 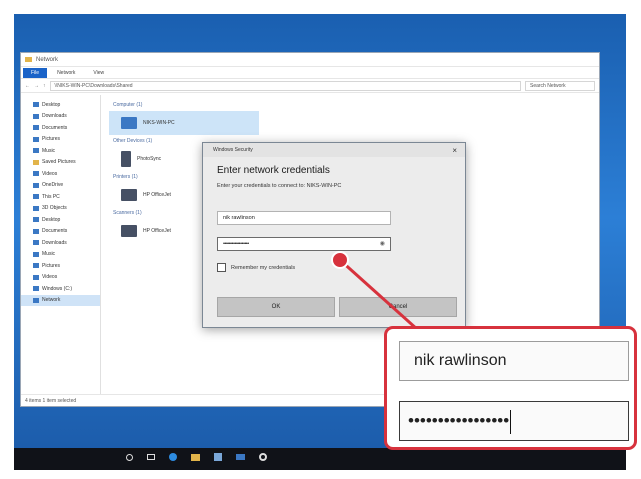 I want to click on nav-item: Saved Pictures, so click(x=60, y=163).